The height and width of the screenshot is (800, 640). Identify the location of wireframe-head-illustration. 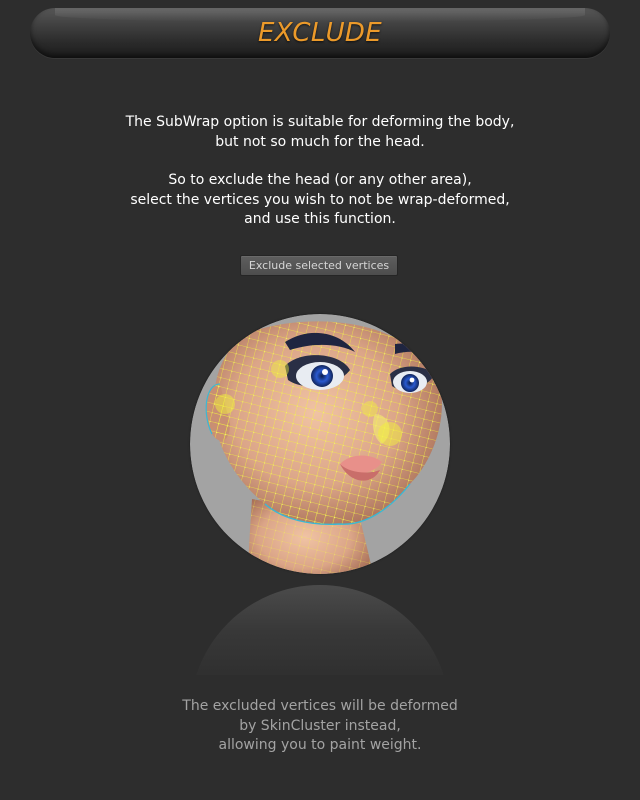
(320, 444).